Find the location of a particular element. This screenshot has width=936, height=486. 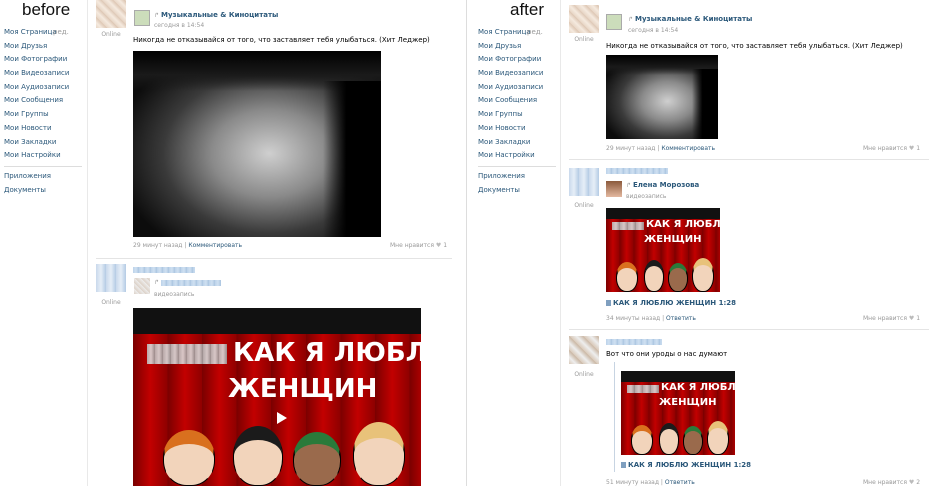

comparison-divider is located at coordinates (466, 243).